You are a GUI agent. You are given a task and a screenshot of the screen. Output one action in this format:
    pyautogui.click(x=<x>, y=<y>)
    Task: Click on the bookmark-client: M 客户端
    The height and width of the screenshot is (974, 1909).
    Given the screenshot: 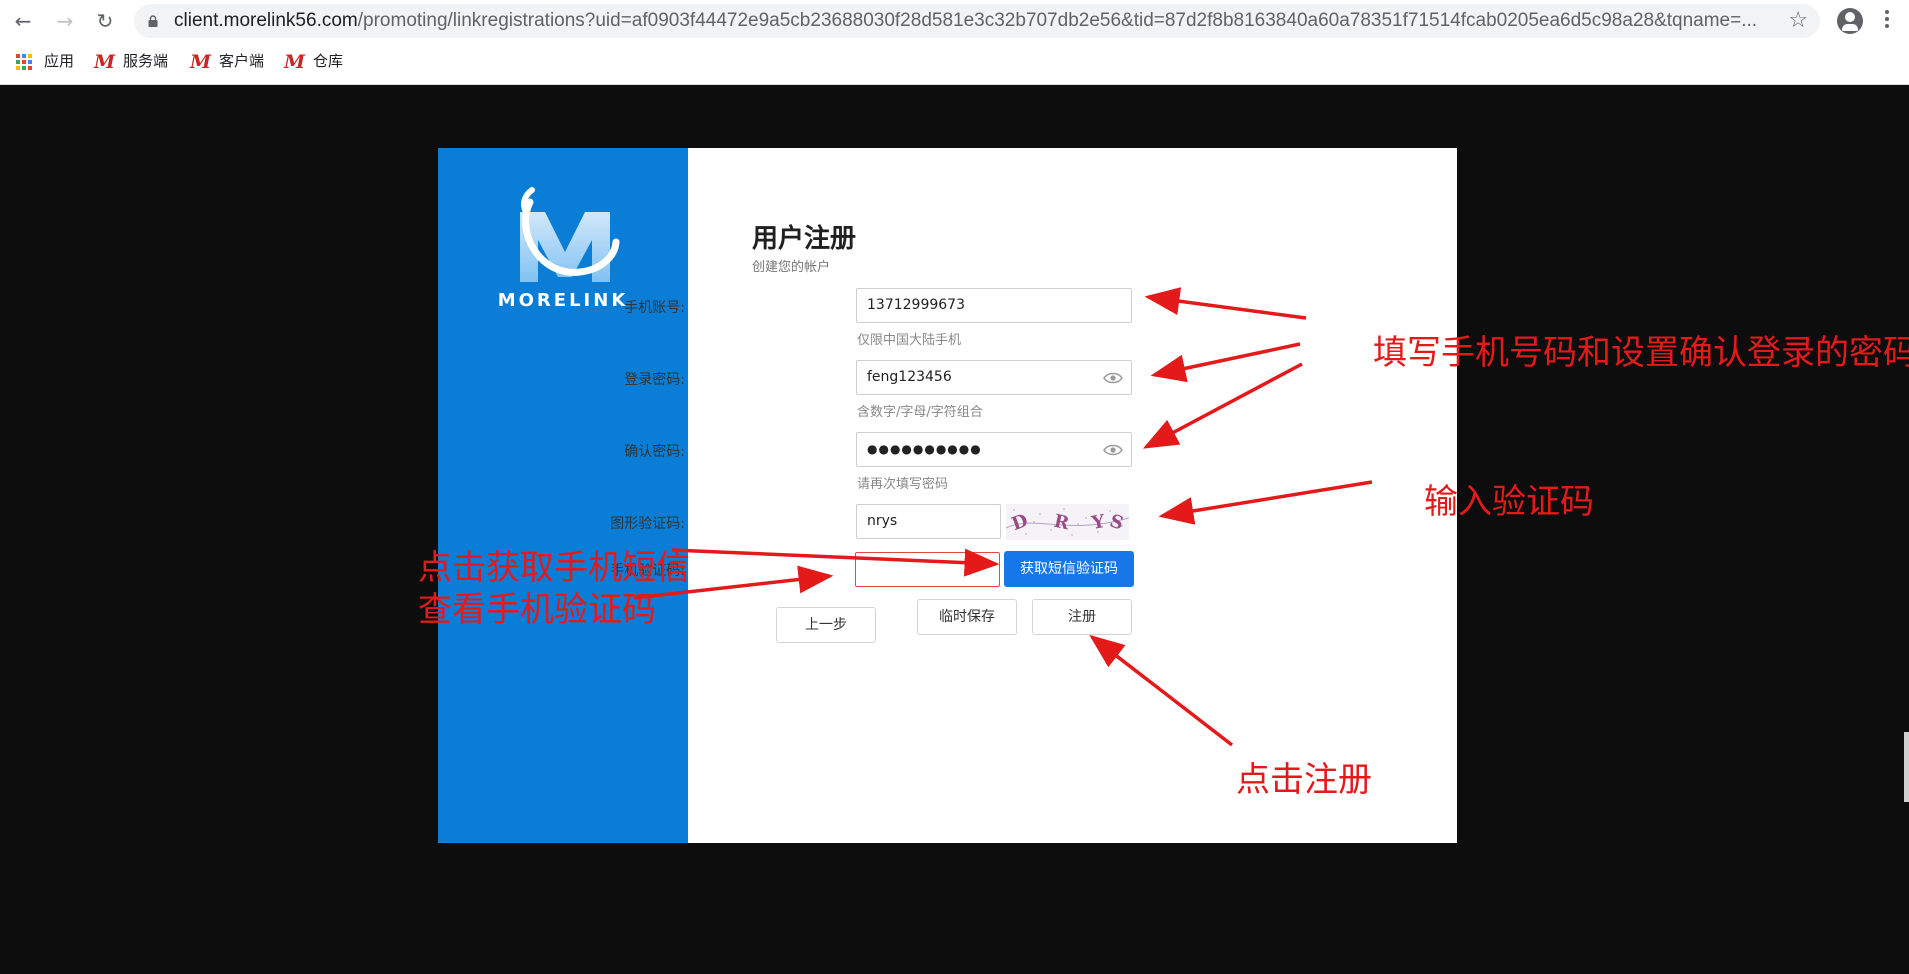 What is the action you would take?
    pyautogui.click(x=227, y=62)
    